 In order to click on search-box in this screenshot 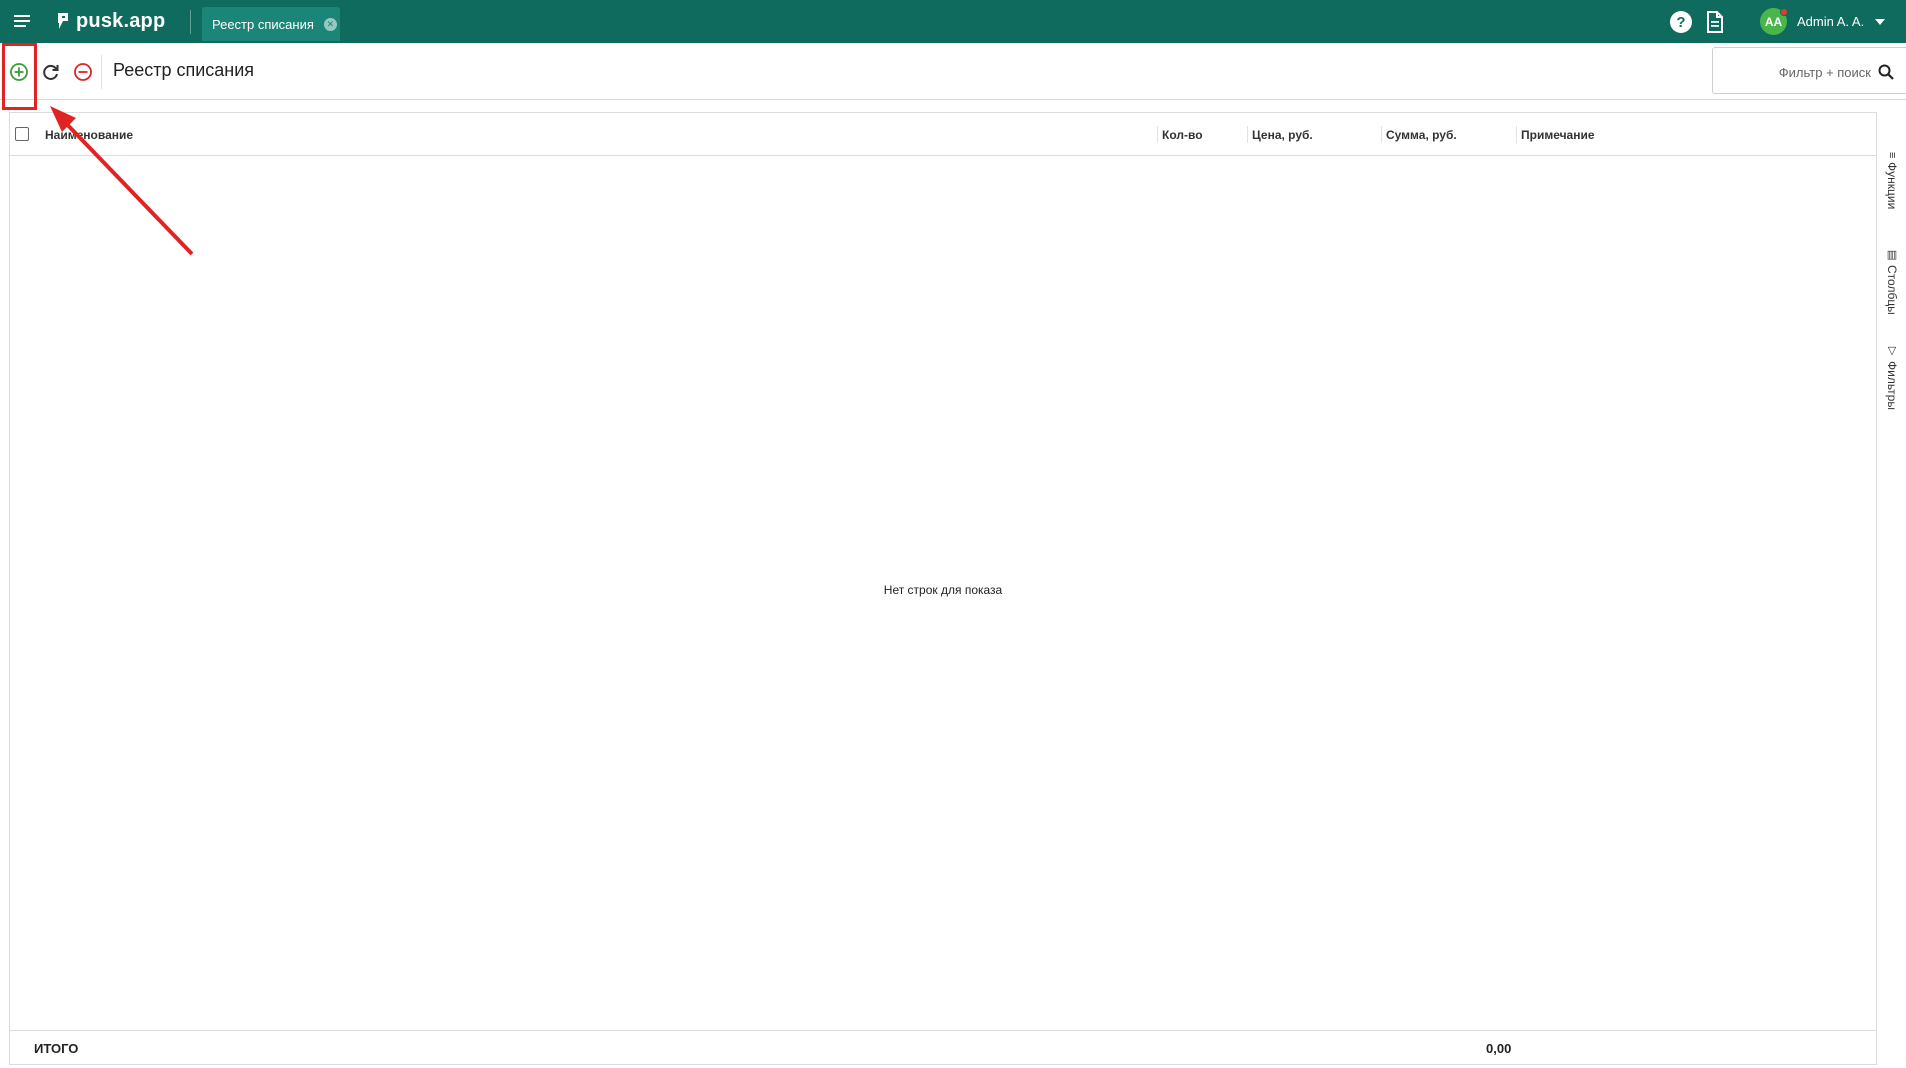, I will do `click(1809, 70)`.